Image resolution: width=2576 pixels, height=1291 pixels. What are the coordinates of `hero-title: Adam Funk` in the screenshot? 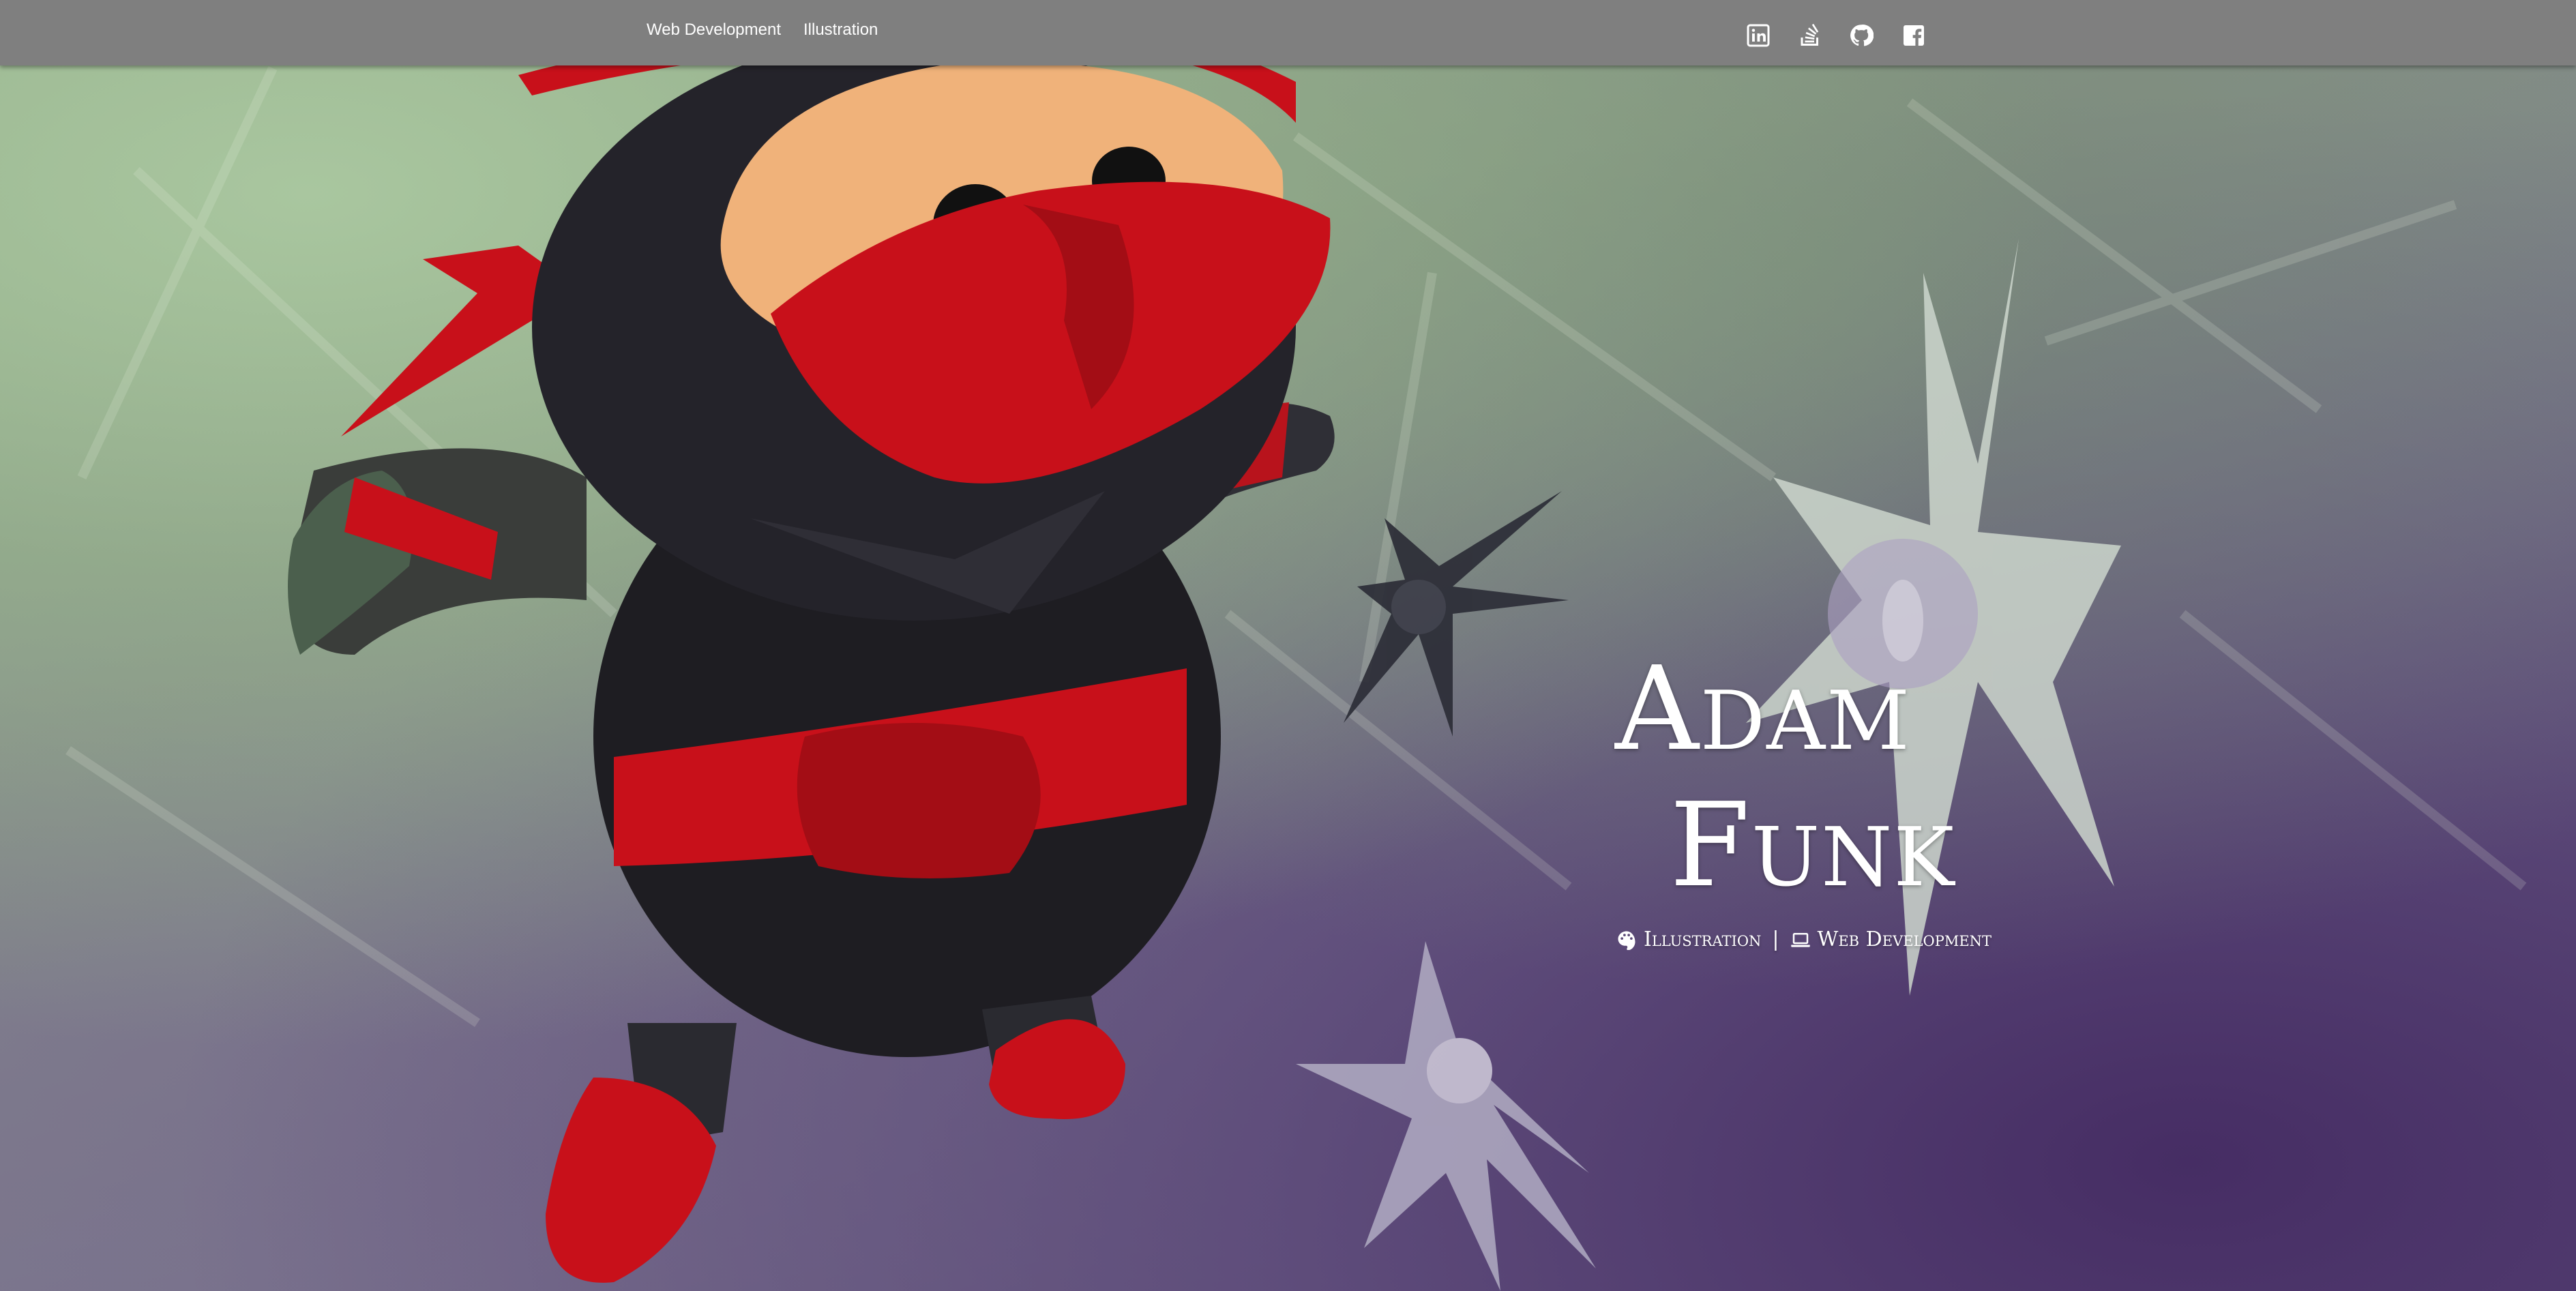 It's located at (1787, 777).